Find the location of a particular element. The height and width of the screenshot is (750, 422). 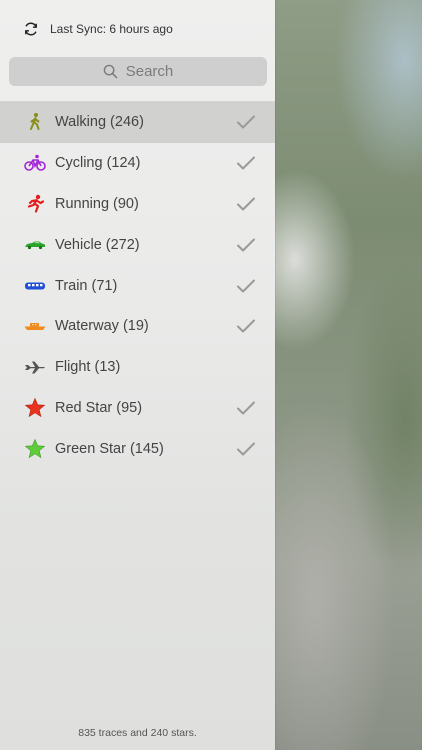

category-row-flight: Flight (13) is located at coordinates (137, 367).